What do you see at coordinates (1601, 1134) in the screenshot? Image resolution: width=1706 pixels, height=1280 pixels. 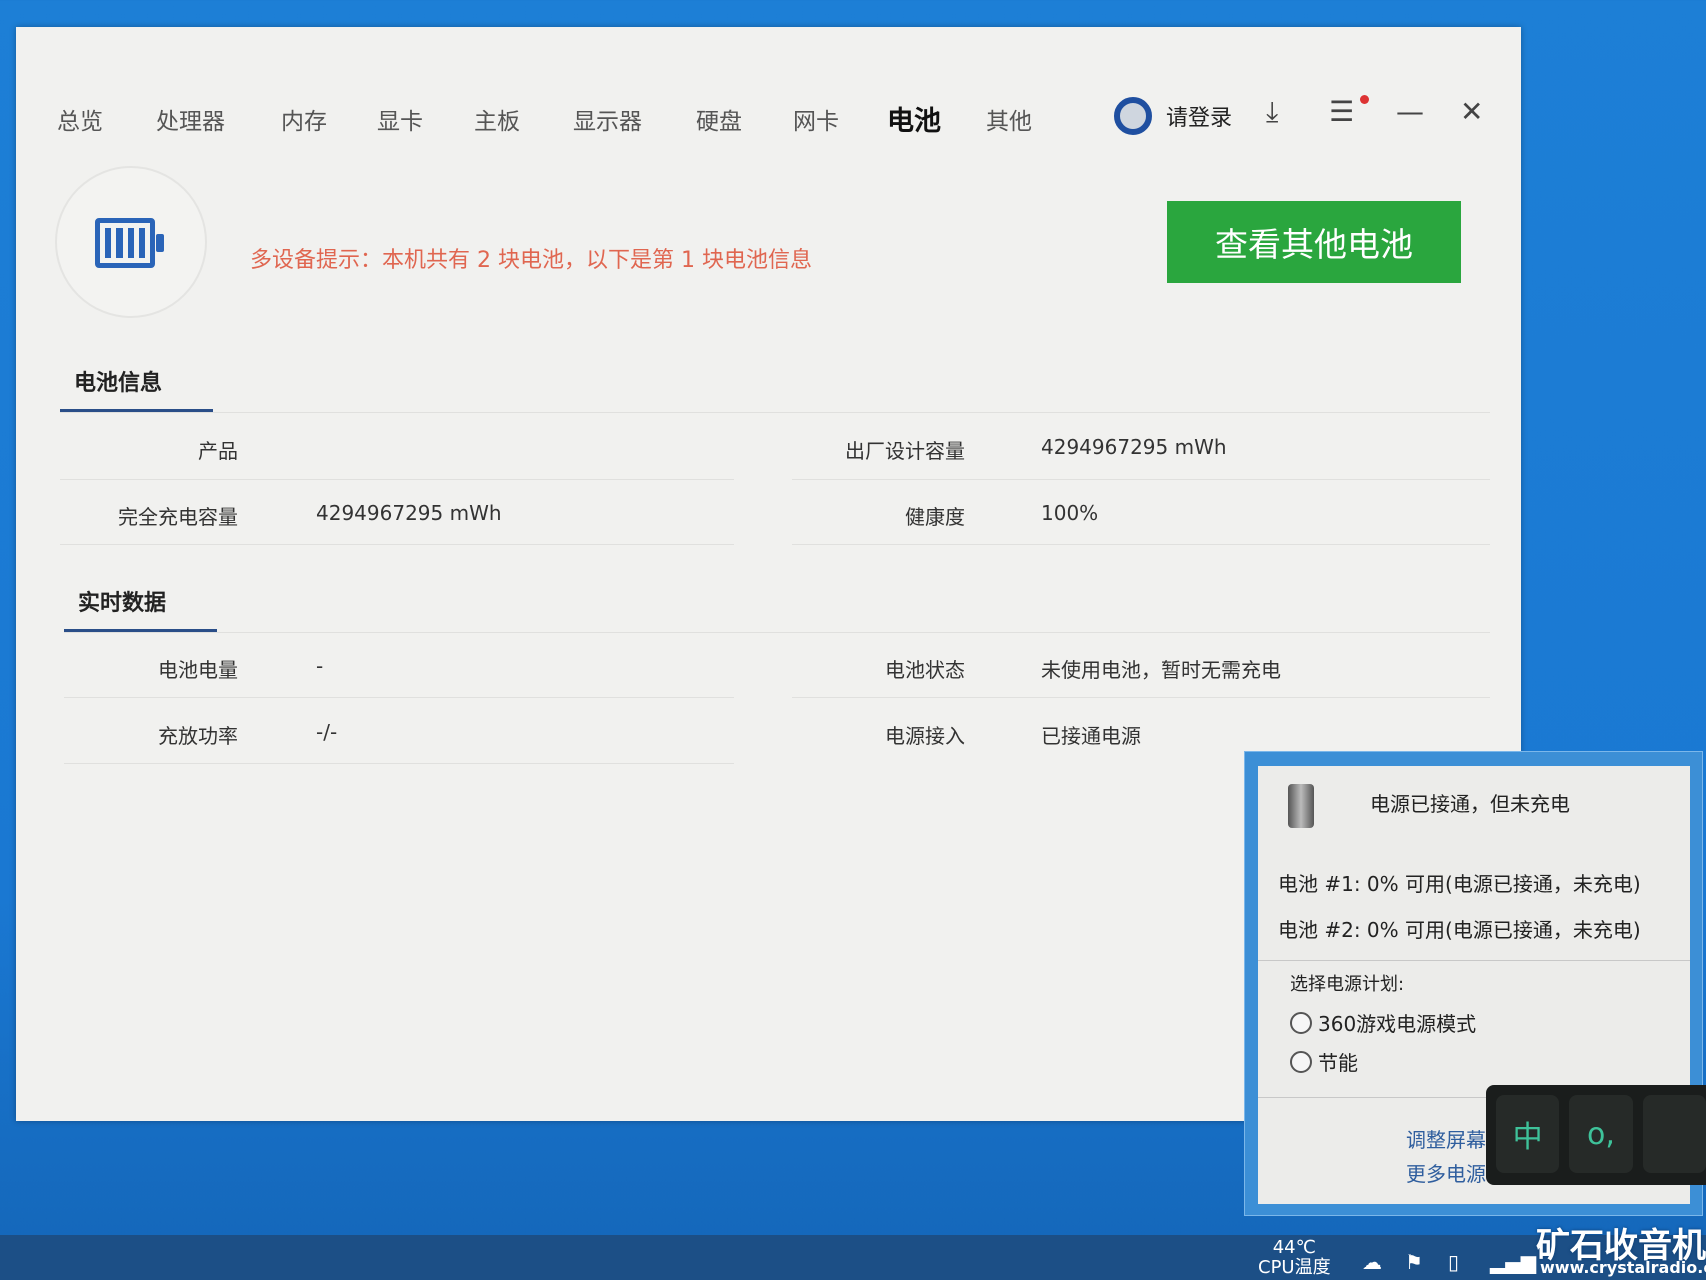 I see `ime-punctuation-key: o,` at bounding box center [1601, 1134].